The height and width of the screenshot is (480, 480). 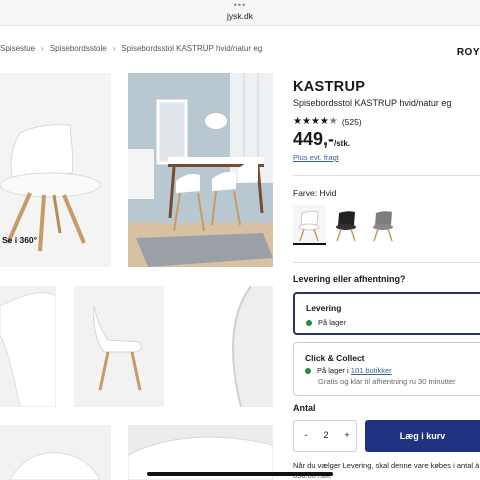 I want to click on shell-closeup-image, so click(x=216, y=346).